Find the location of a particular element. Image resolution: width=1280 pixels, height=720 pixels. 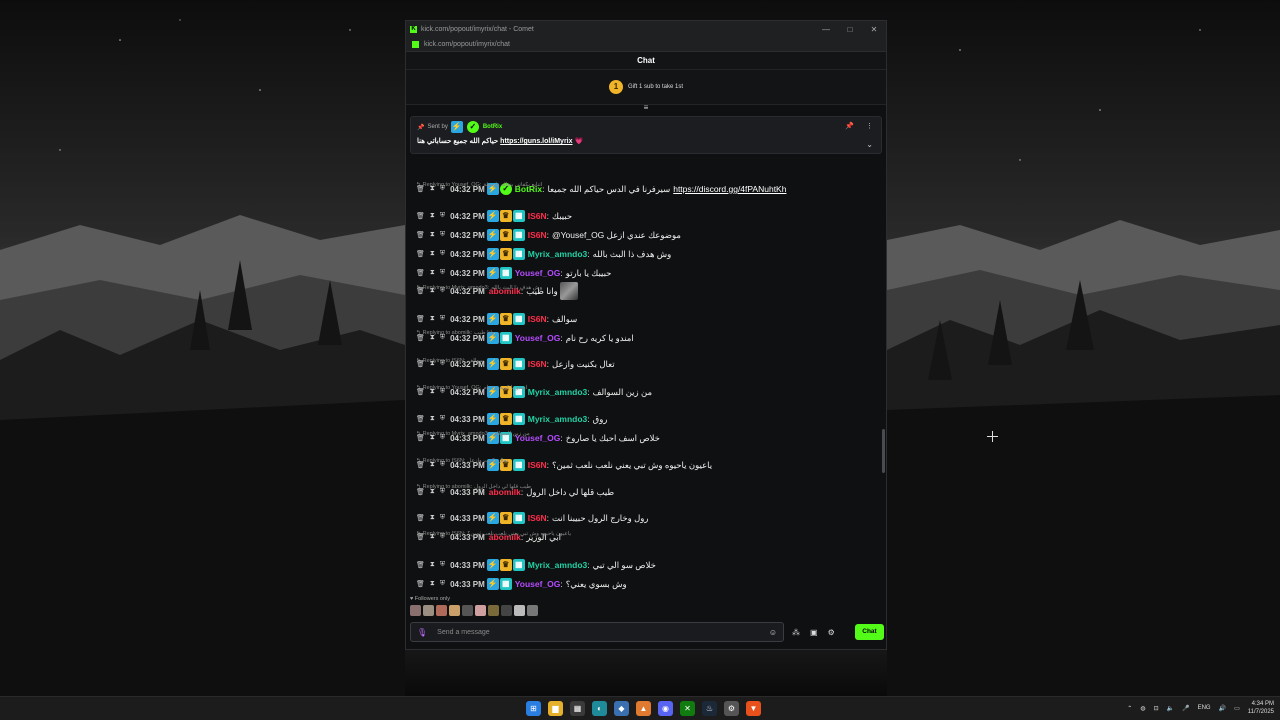

reply-context: ↰ Replying to abomilk: وانا طيب is located at coordinates (566, 333).